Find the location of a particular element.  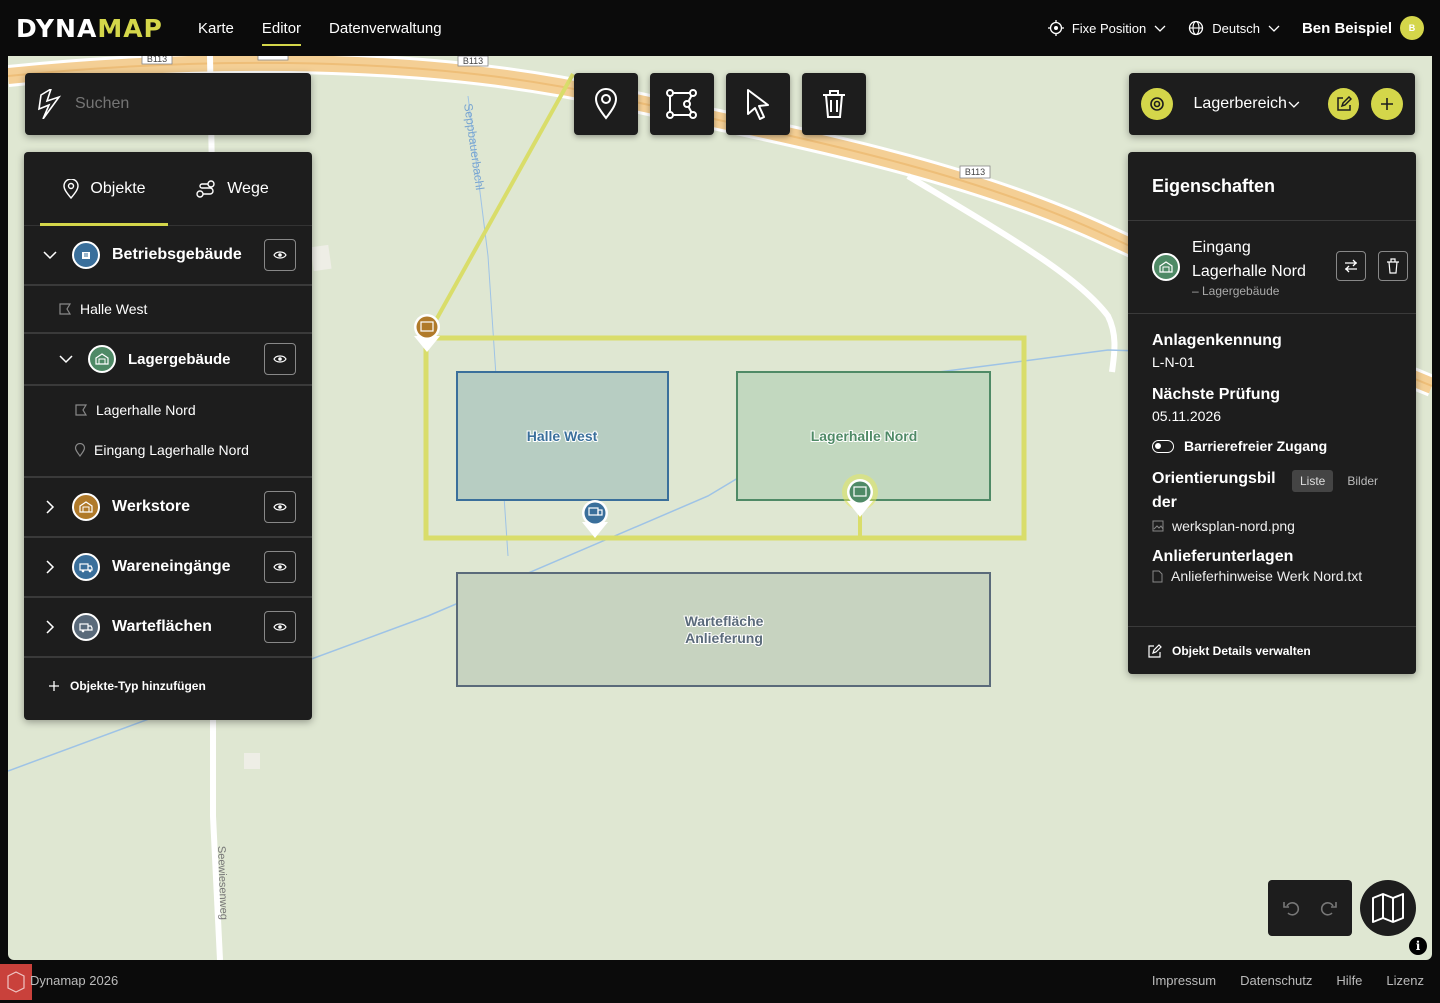

field-label-anlagenkennung: Anlagenkennung is located at coordinates (1217, 340).